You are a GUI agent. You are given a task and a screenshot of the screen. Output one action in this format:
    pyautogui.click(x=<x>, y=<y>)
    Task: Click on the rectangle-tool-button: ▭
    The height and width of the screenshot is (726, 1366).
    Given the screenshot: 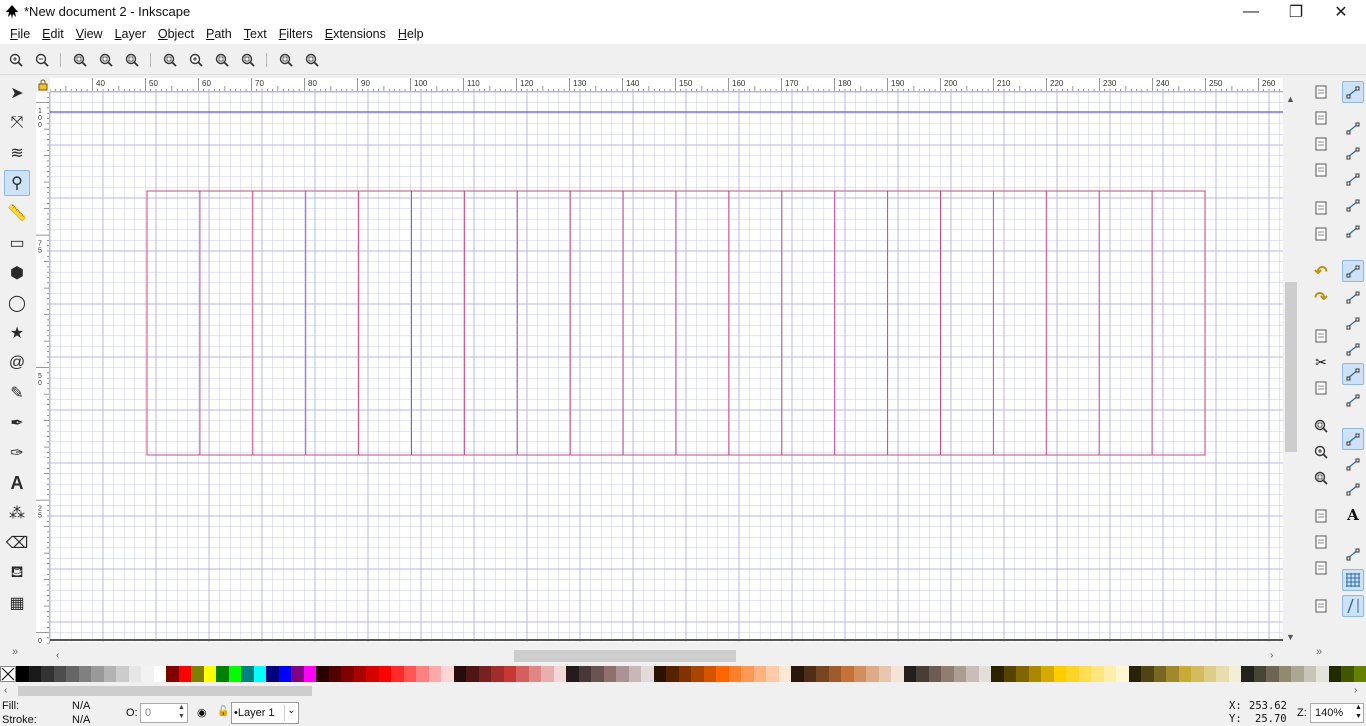 What is the action you would take?
    pyautogui.click(x=17, y=243)
    